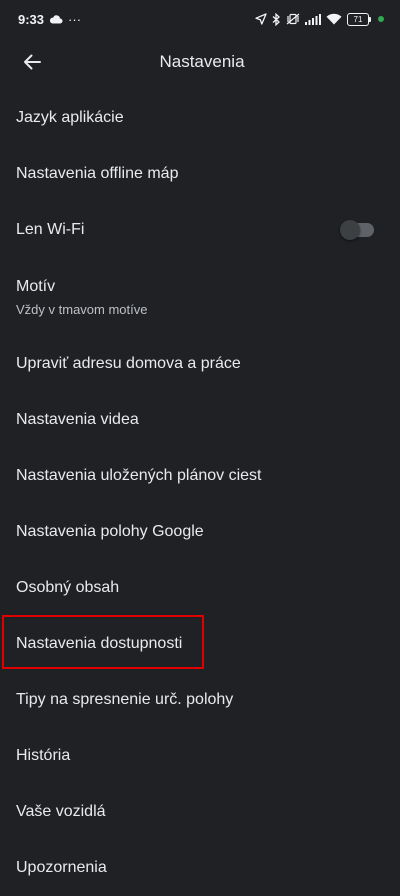 The image size is (400, 896). What do you see at coordinates (313, 19) in the screenshot?
I see `signal-icon` at bounding box center [313, 19].